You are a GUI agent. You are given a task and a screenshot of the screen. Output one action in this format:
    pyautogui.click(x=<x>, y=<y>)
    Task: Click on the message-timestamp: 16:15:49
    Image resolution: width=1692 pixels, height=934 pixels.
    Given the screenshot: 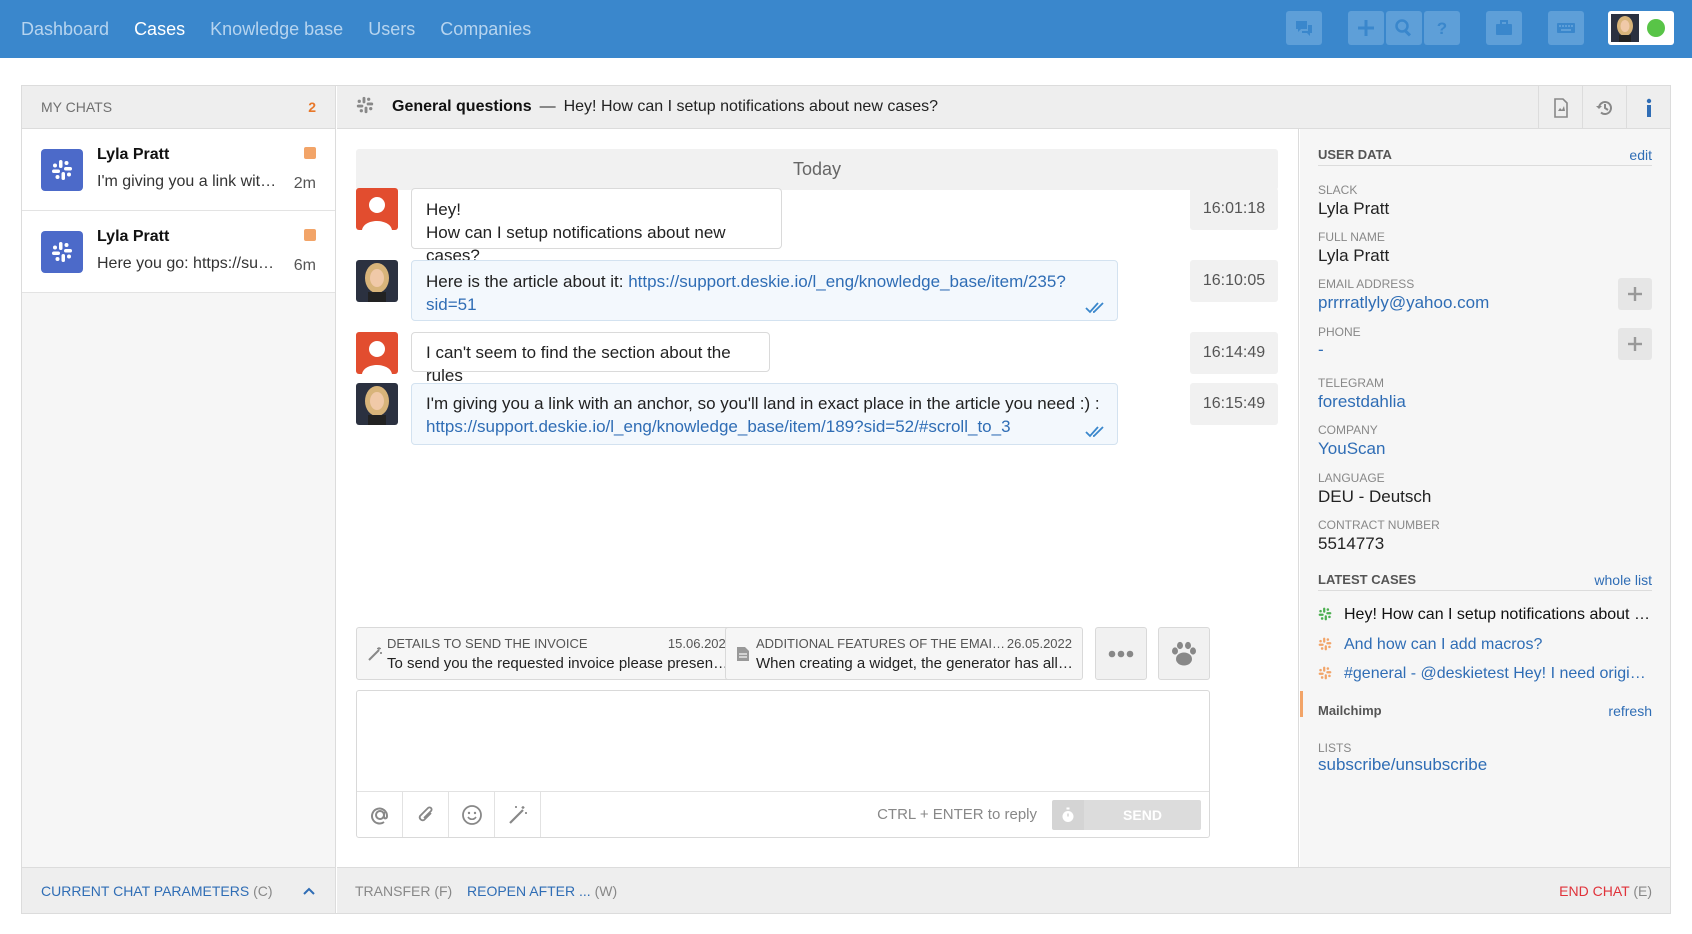 What is the action you would take?
    pyautogui.click(x=1234, y=404)
    